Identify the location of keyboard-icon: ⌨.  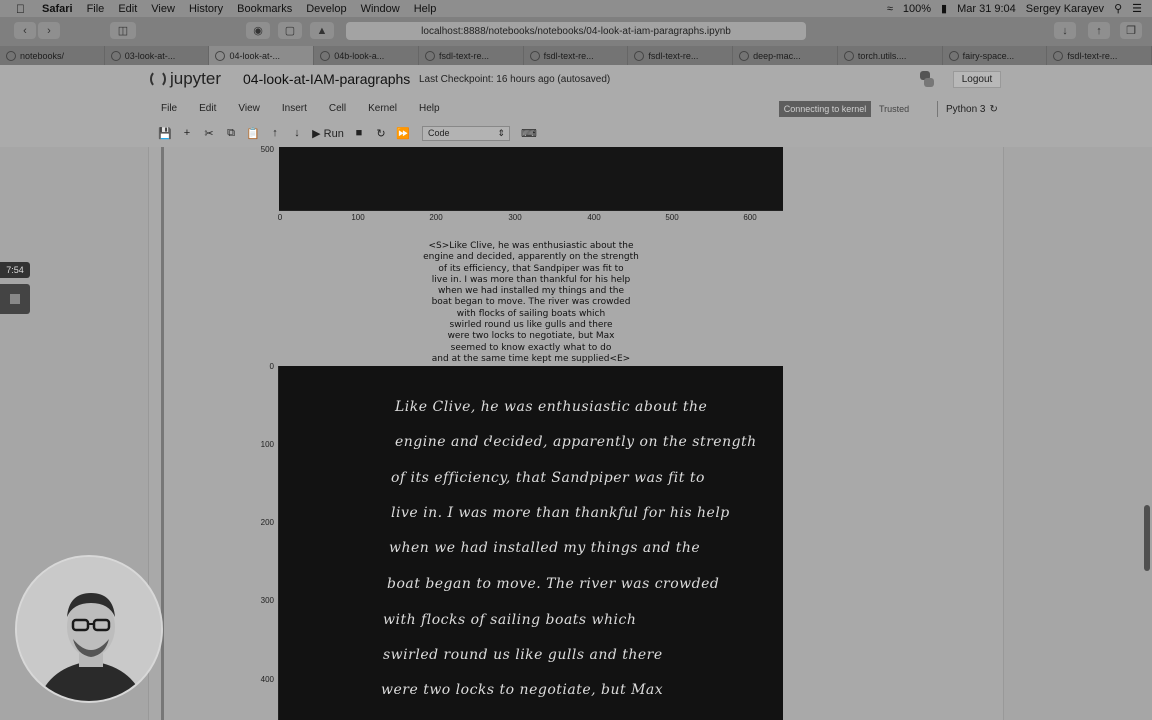
(529, 133).